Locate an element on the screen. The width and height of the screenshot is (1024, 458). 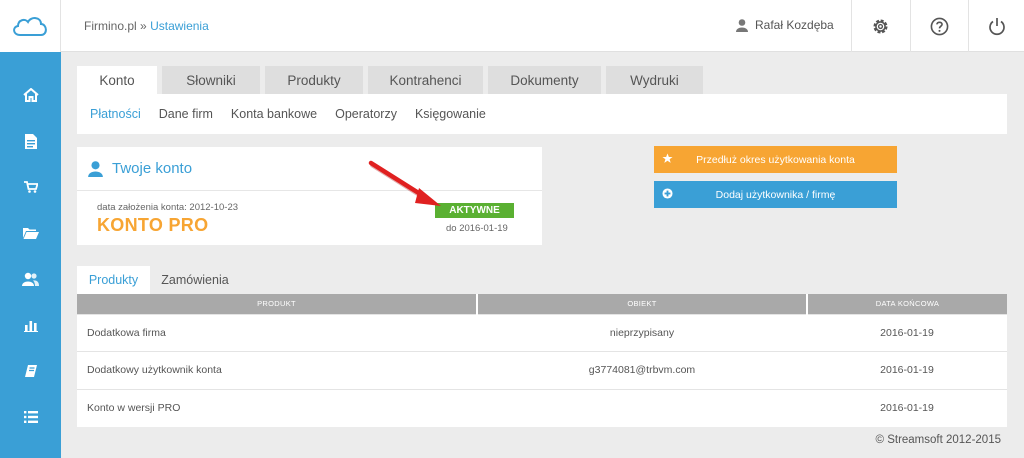
tab-produkty: Produkty is located at coordinates (314, 80).